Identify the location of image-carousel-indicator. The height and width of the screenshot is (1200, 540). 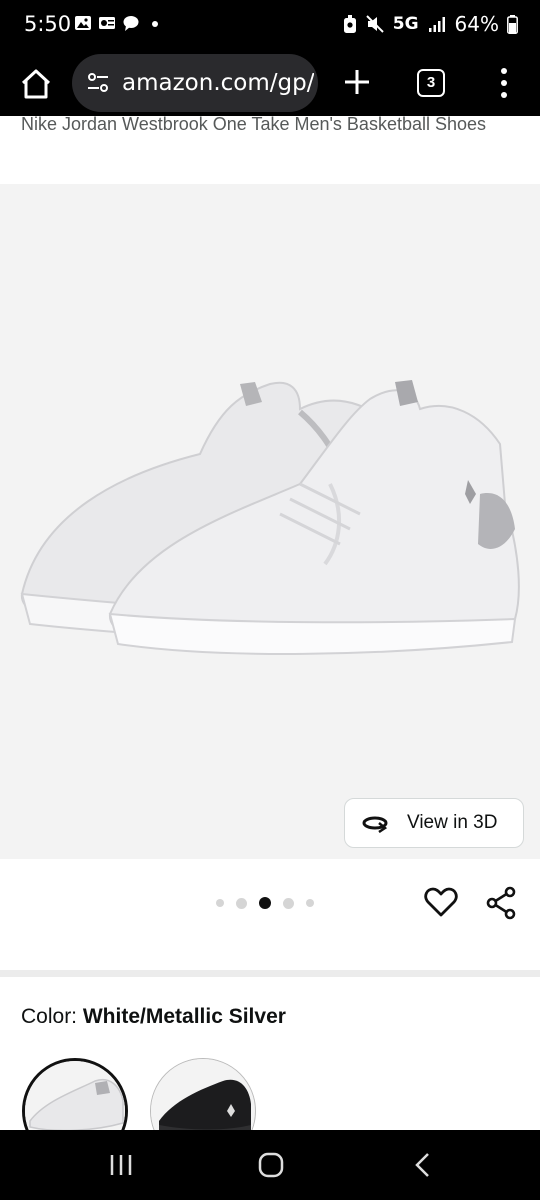
(265, 903).